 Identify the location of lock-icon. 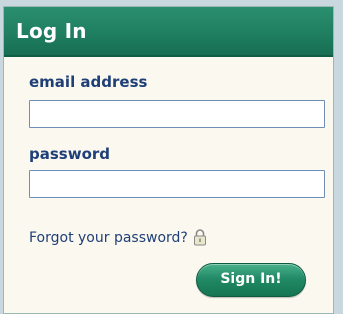
(200, 237).